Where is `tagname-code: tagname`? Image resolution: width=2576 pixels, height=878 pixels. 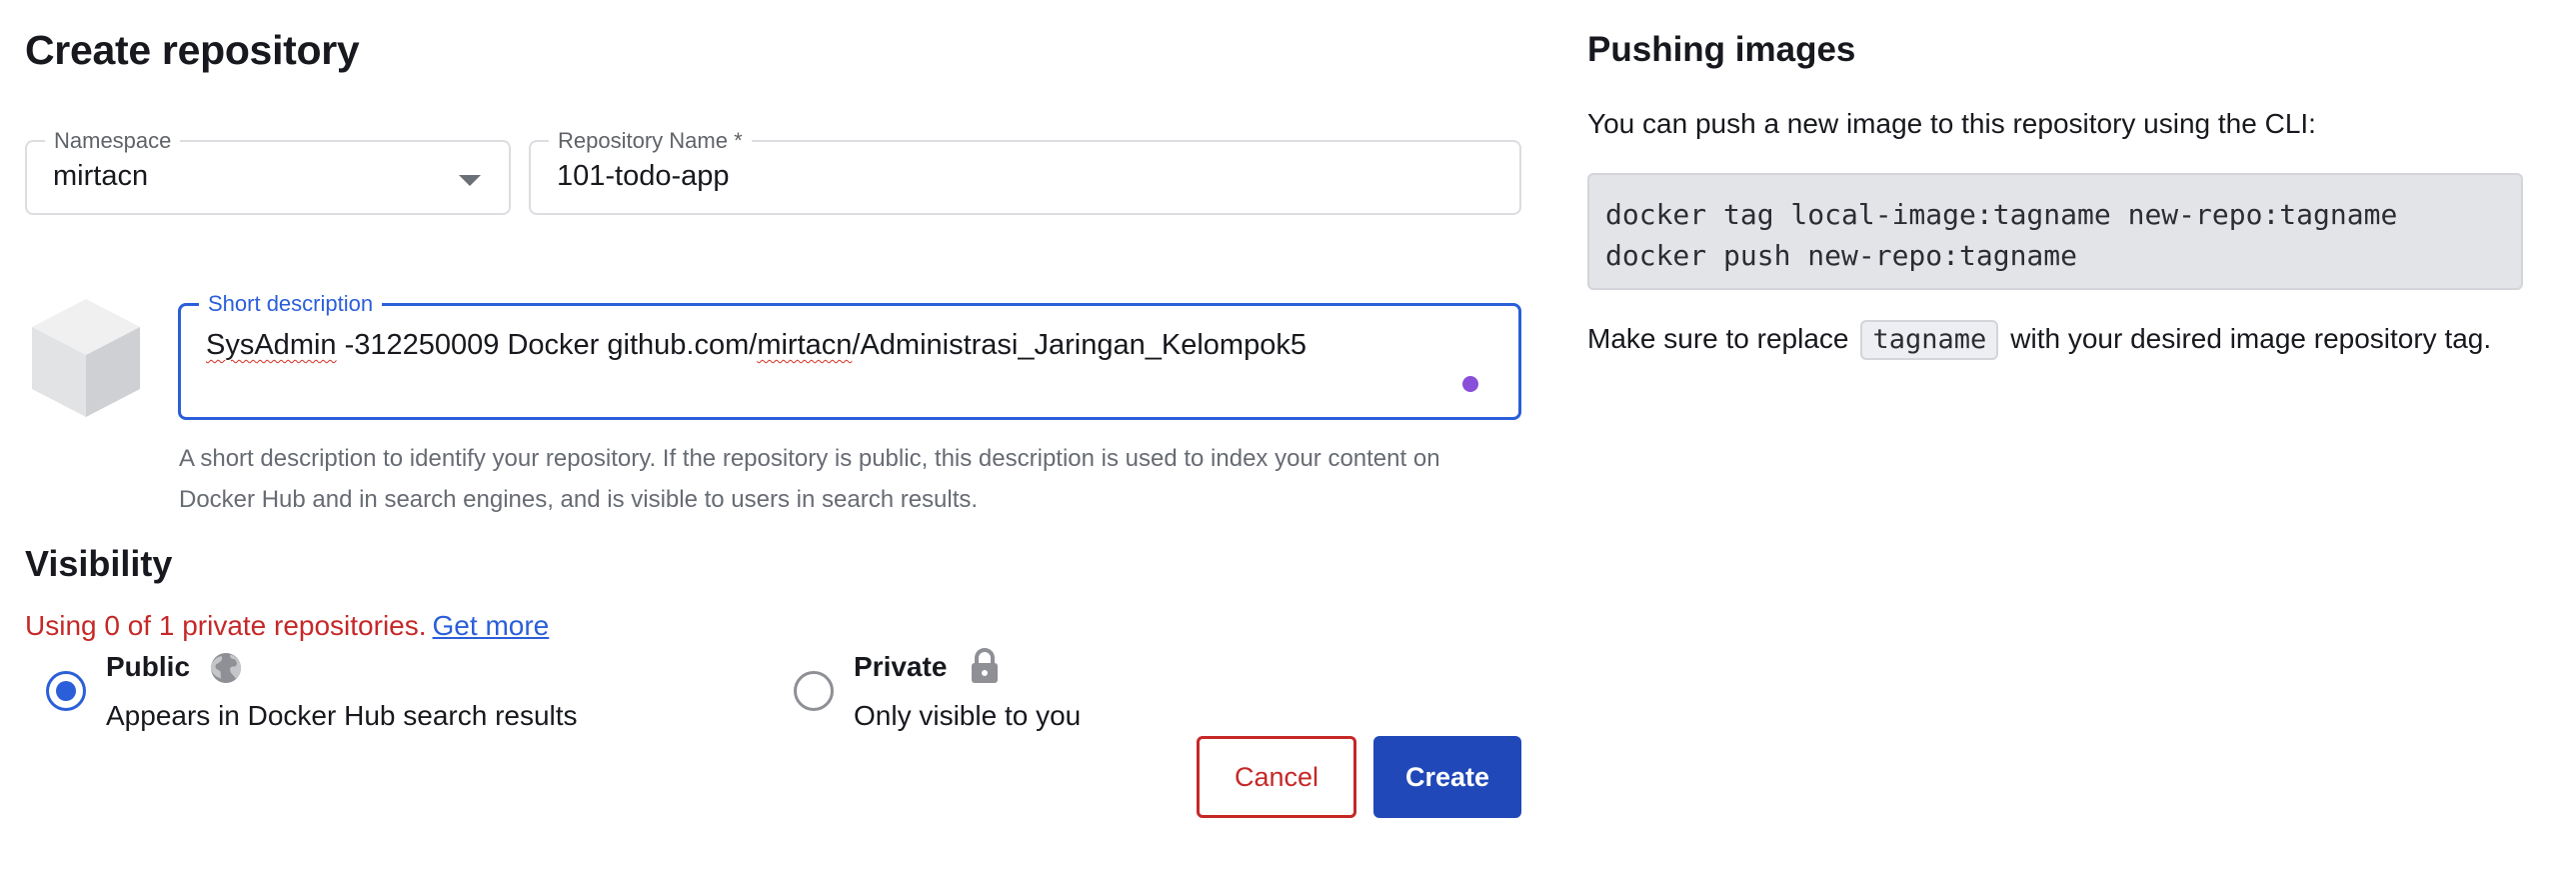
tagname-code: tagname is located at coordinates (1929, 340).